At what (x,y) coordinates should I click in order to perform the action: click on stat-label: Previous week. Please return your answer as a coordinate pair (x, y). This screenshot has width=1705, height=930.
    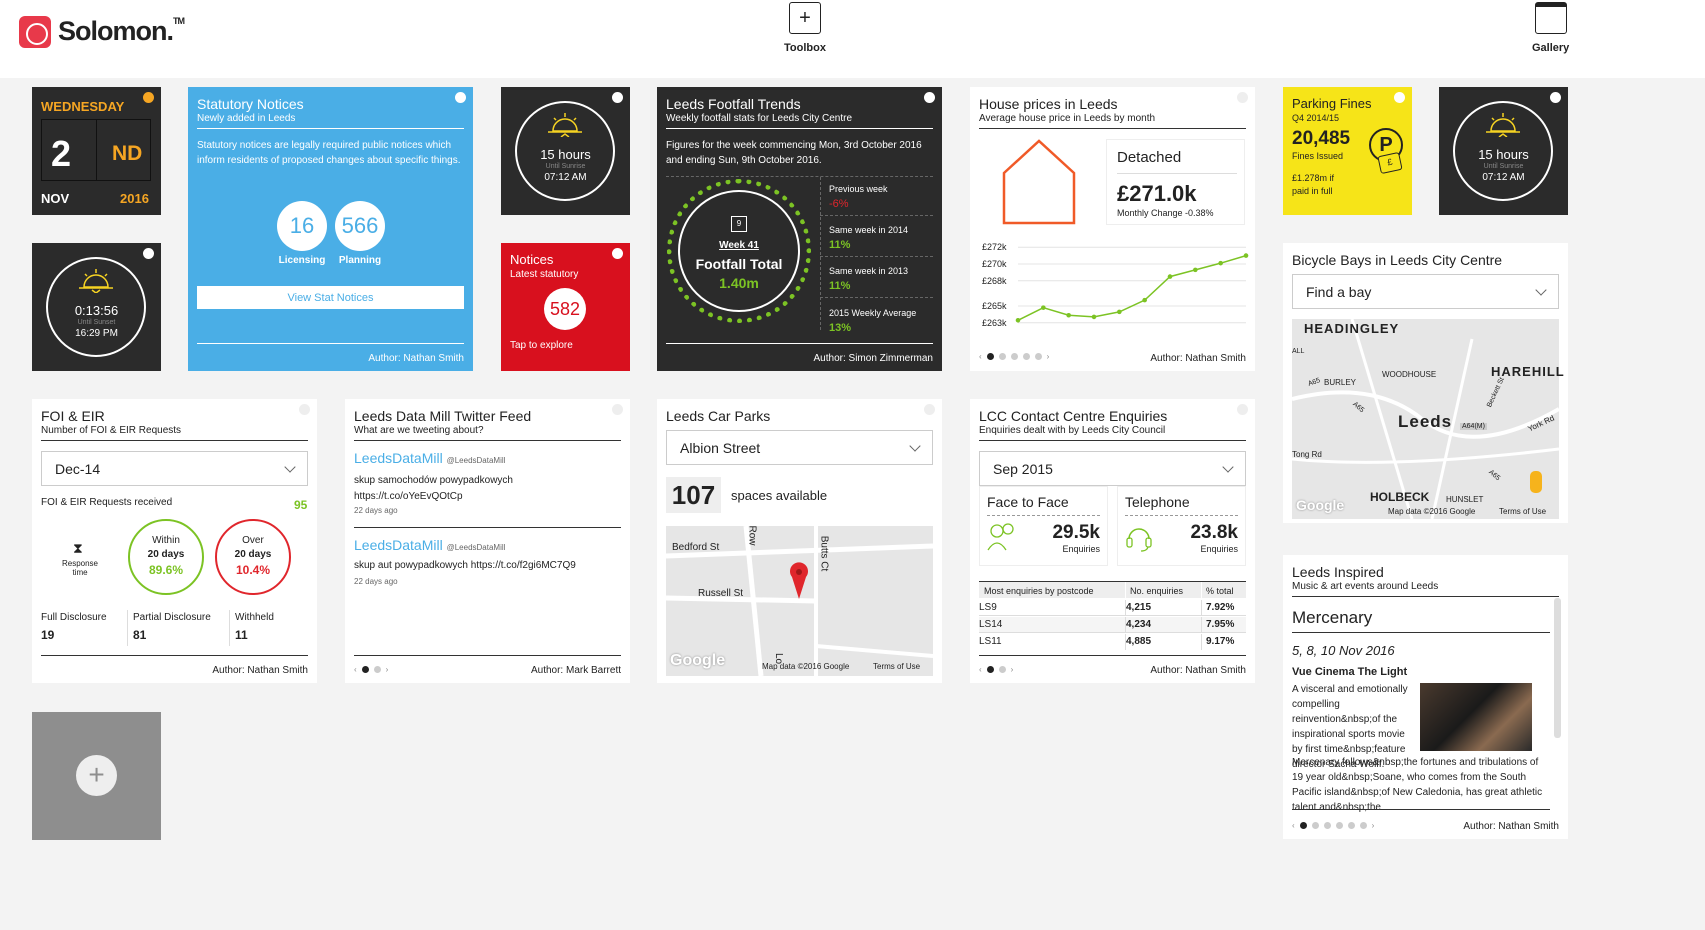
    Looking at the image, I should click on (858, 189).